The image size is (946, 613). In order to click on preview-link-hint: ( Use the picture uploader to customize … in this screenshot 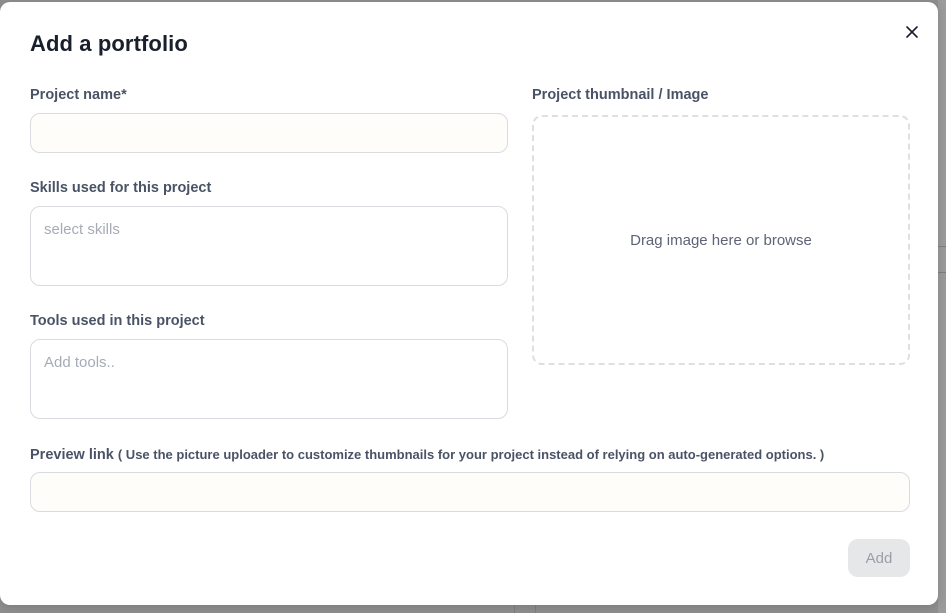, I will do `click(471, 454)`.